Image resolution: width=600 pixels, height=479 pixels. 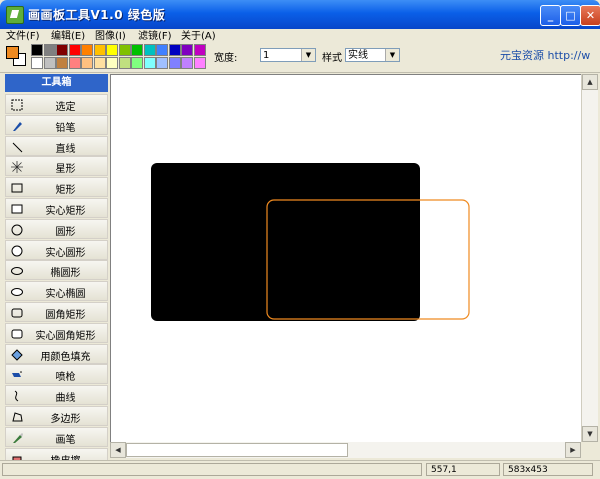 I want to click on tool-label: 圆角矩形, so click(x=65, y=315).